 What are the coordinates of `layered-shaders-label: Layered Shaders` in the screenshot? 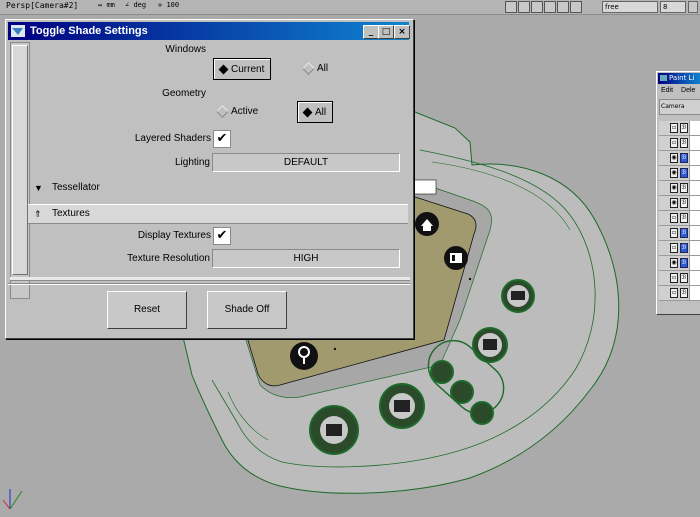 It's located at (172, 138).